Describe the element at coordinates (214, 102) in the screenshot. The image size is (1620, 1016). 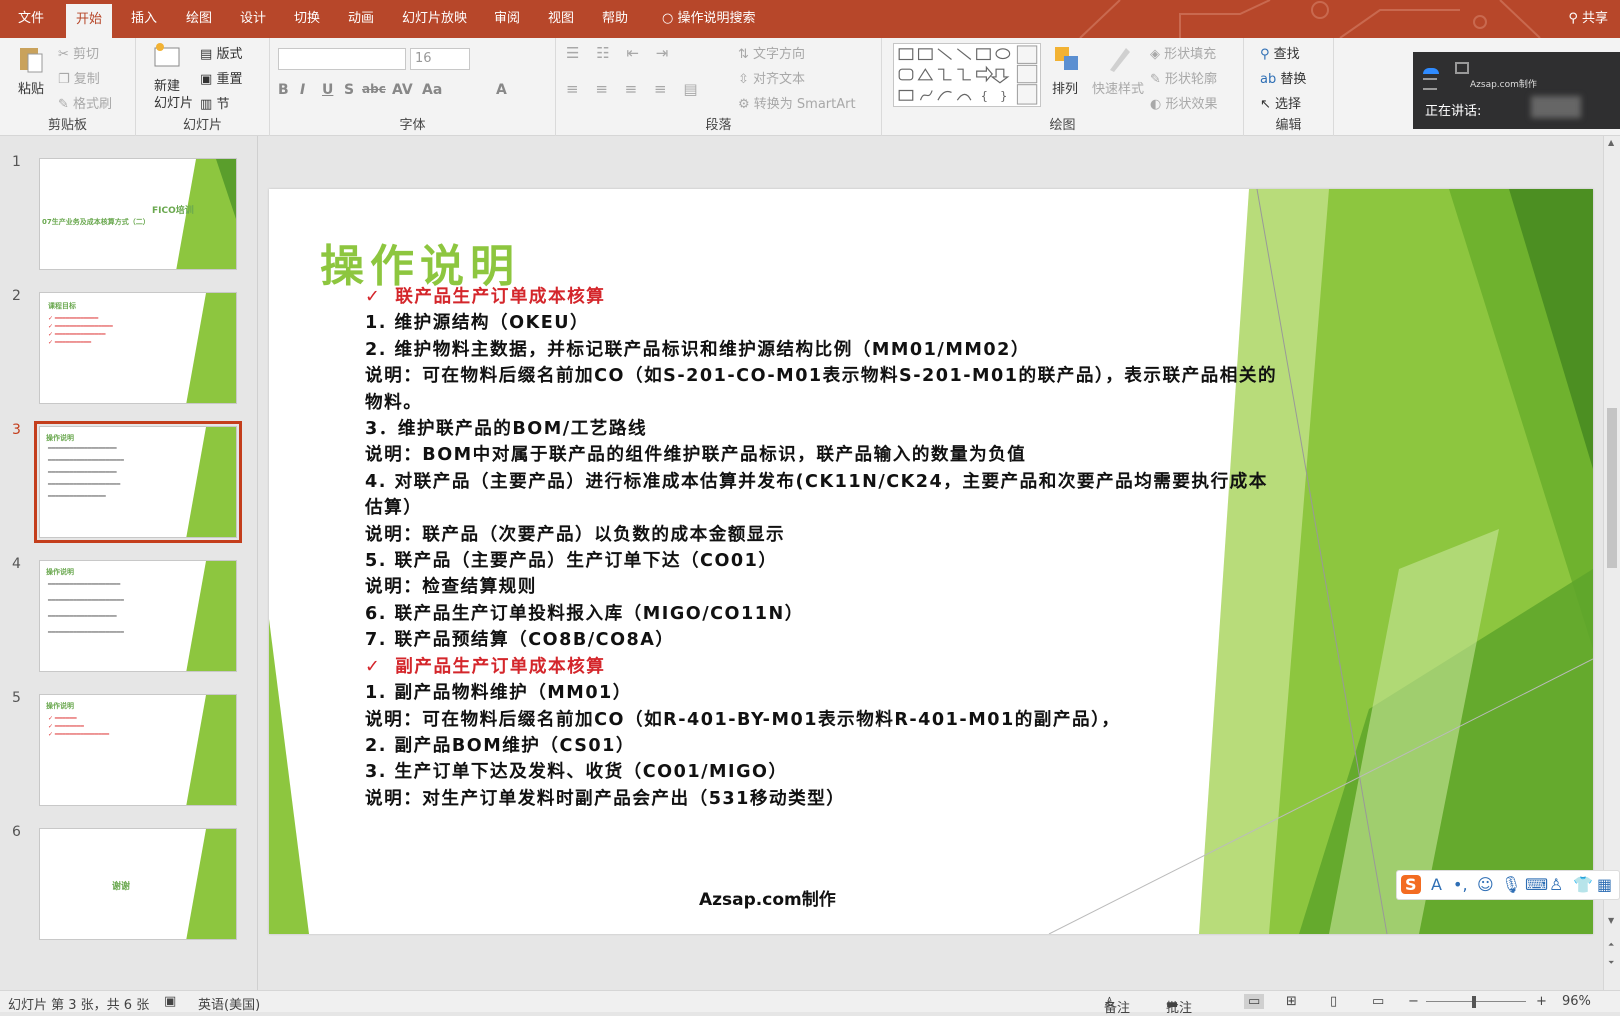
I see `section-button: ▥ 节` at that location.